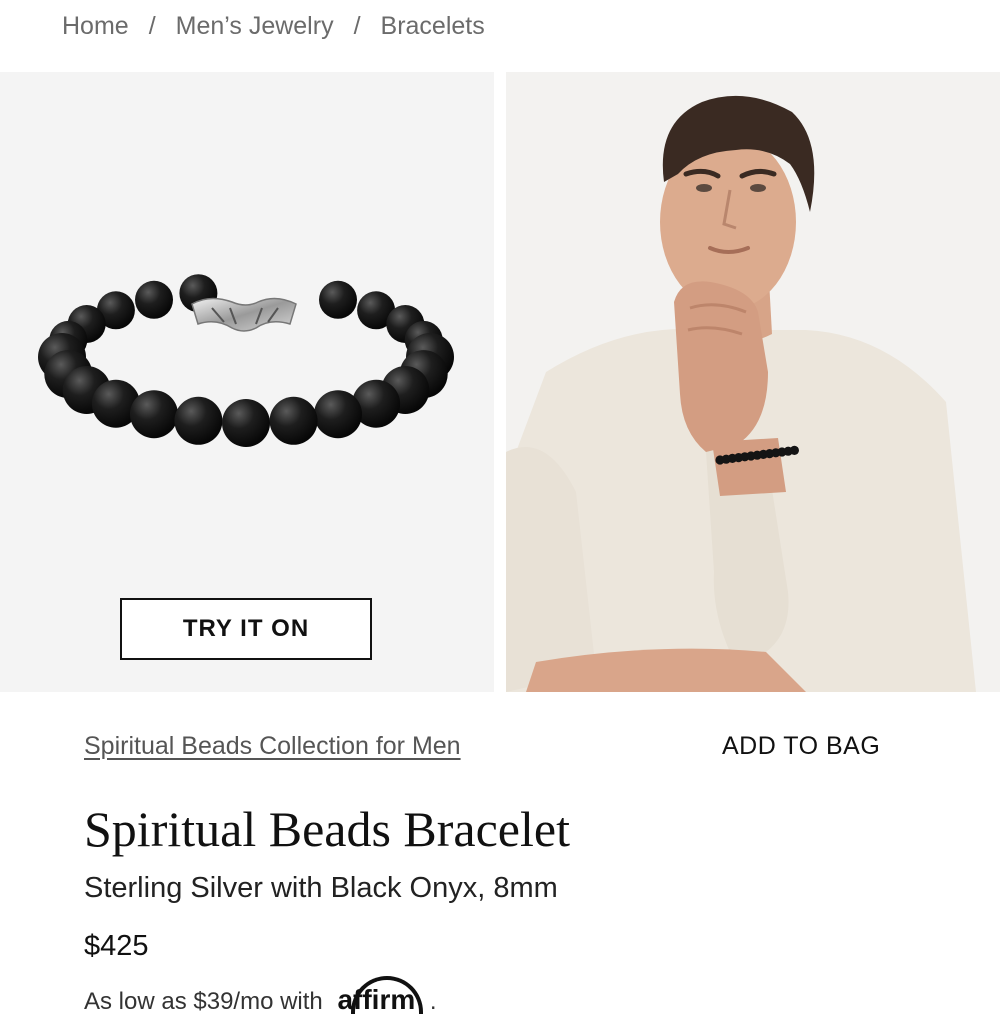 The image size is (1000, 1016). Describe the element at coordinates (380, 996) in the screenshot. I see `affirm-logo-icon: affirm` at that location.